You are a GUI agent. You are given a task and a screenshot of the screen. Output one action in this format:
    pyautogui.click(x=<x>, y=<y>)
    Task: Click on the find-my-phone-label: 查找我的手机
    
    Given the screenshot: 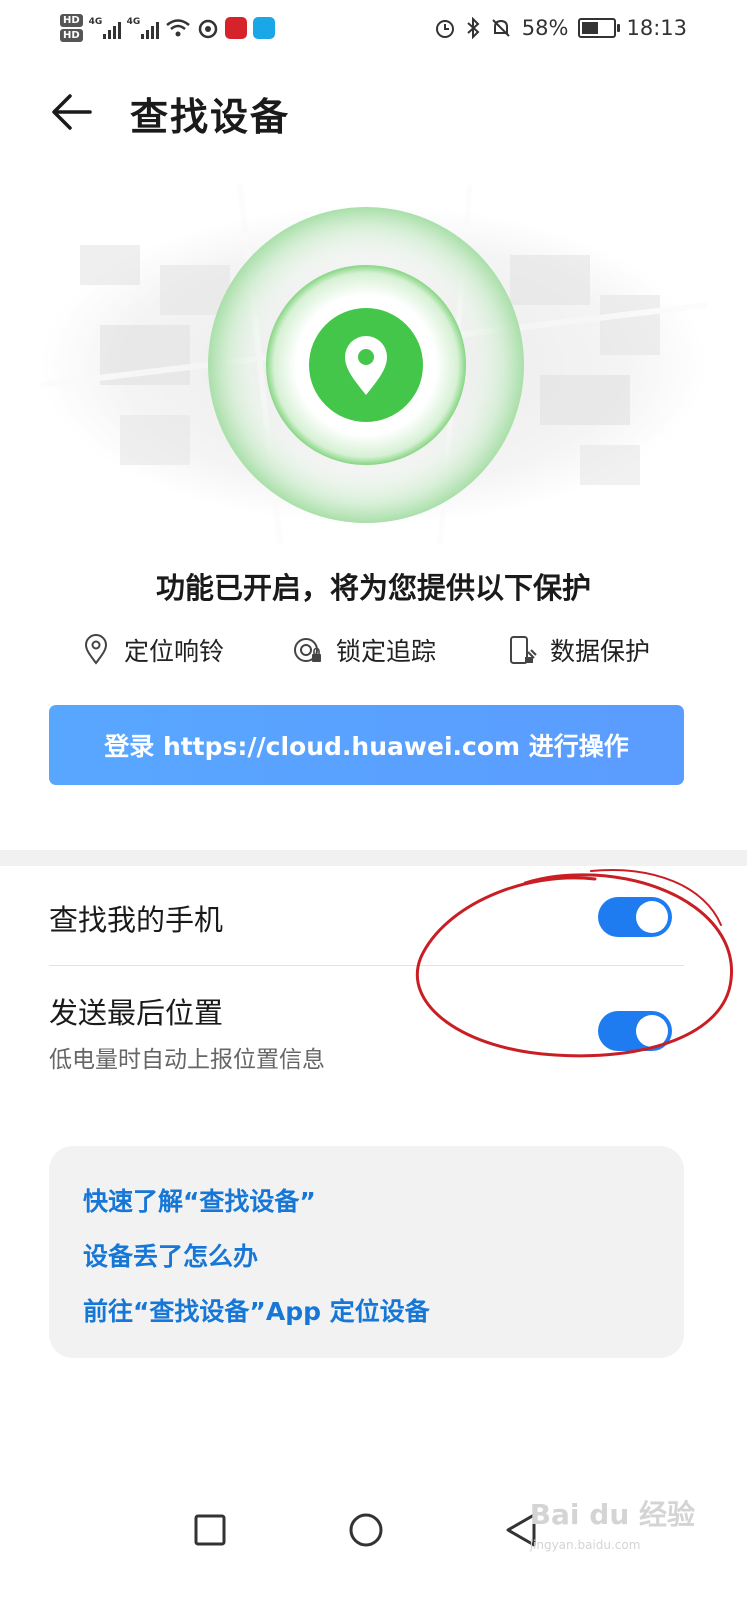 What is the action you would take?
    pyautogui.click(x=136, y=920)
    